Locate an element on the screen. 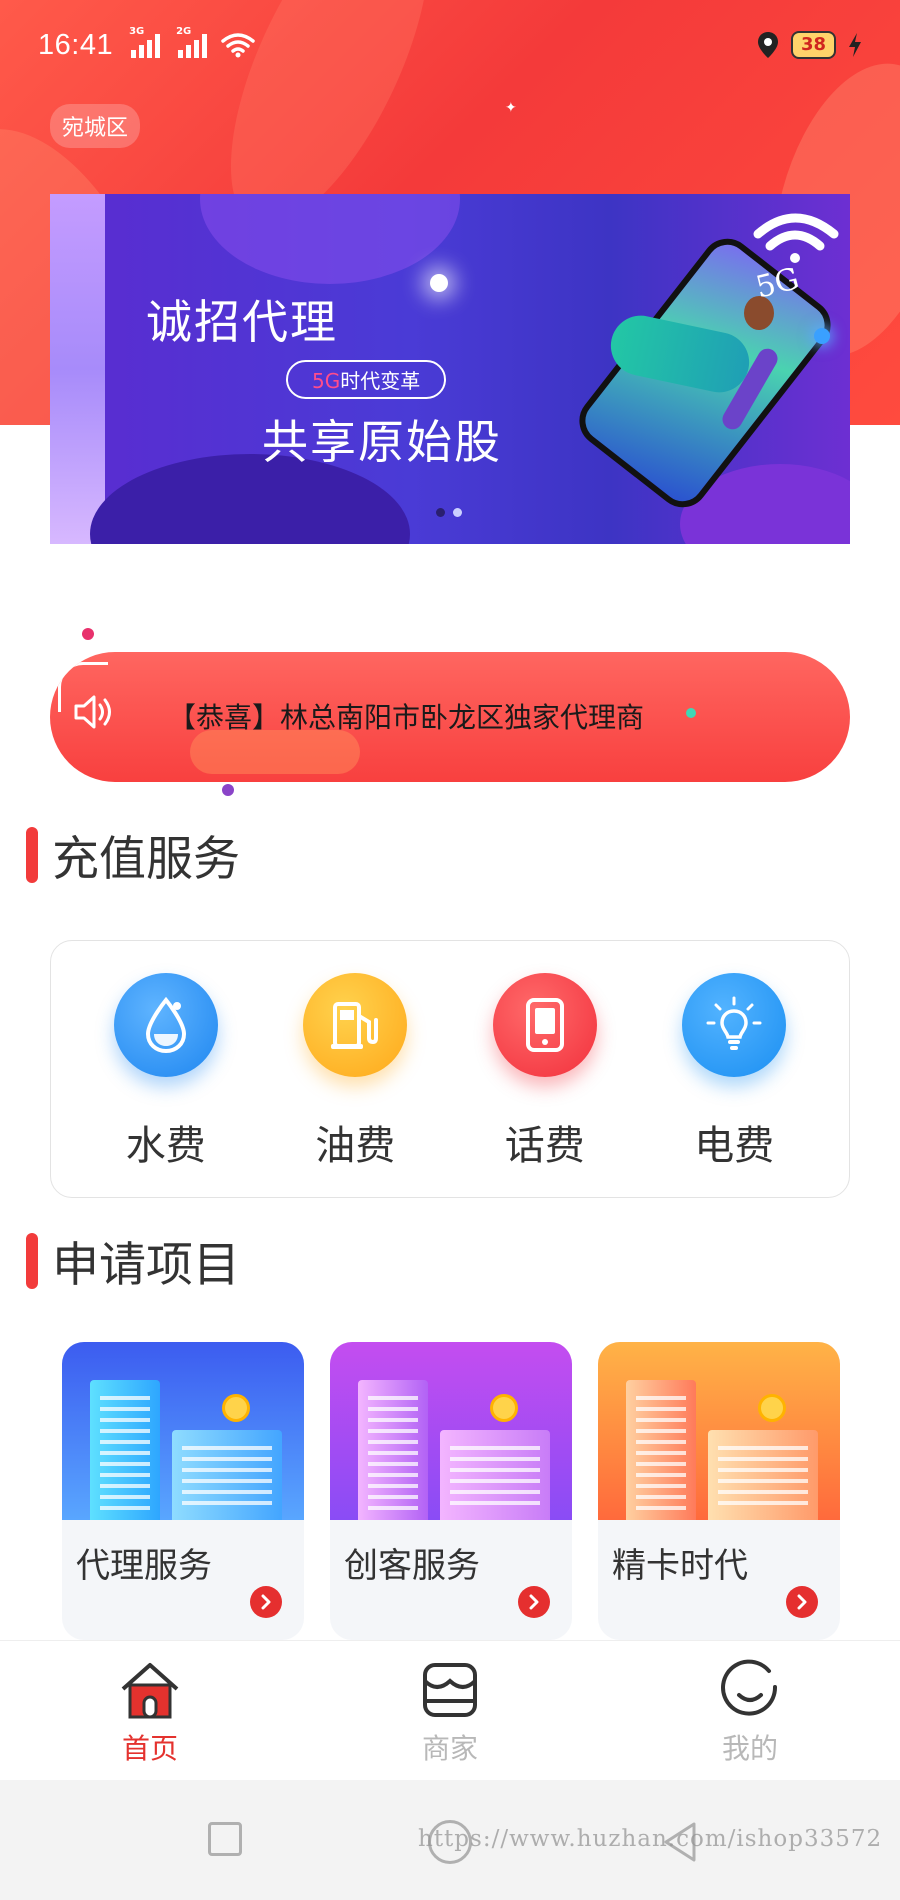  recharge-section-header: 充值服务 is located at coordinates (133, 854).